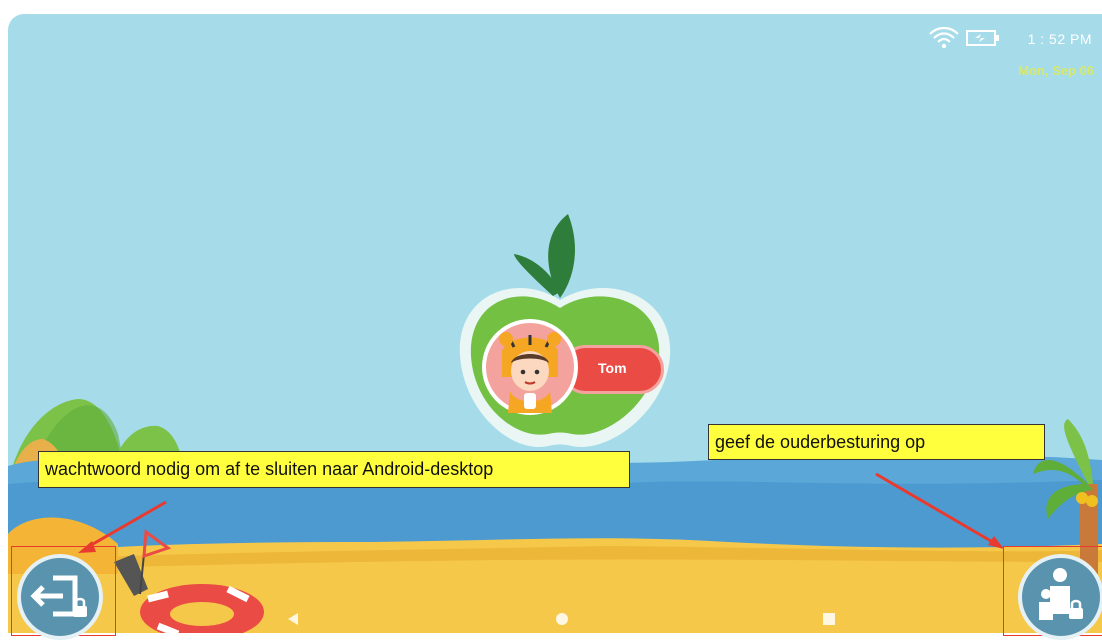 The image size is (1102, 641). What do you see at coordinates (562, 619) in the screenshot?
I see `home-icon` at bounding box center [562, 619].